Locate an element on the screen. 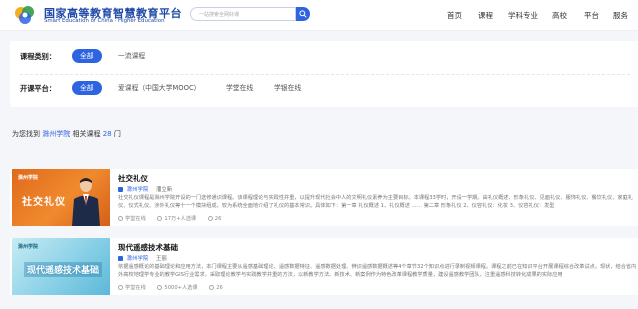 This screenshot has height=309, width=638. nav-home: 首页 is located at coordinates (454, 15).